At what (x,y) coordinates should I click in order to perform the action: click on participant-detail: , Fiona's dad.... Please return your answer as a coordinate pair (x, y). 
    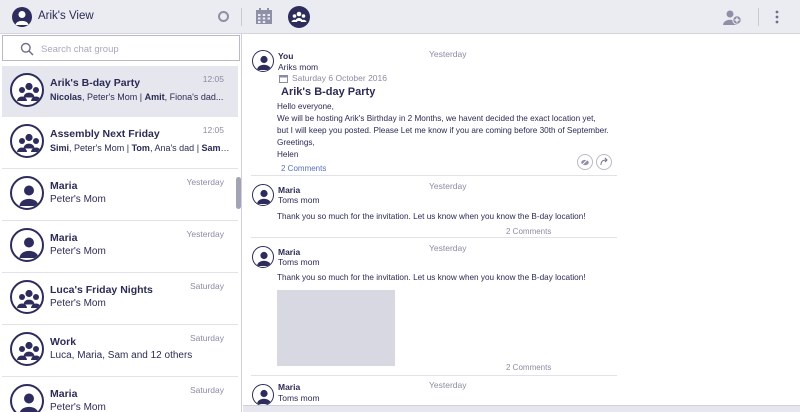
    Looking at the image, I should click on (194, 97).